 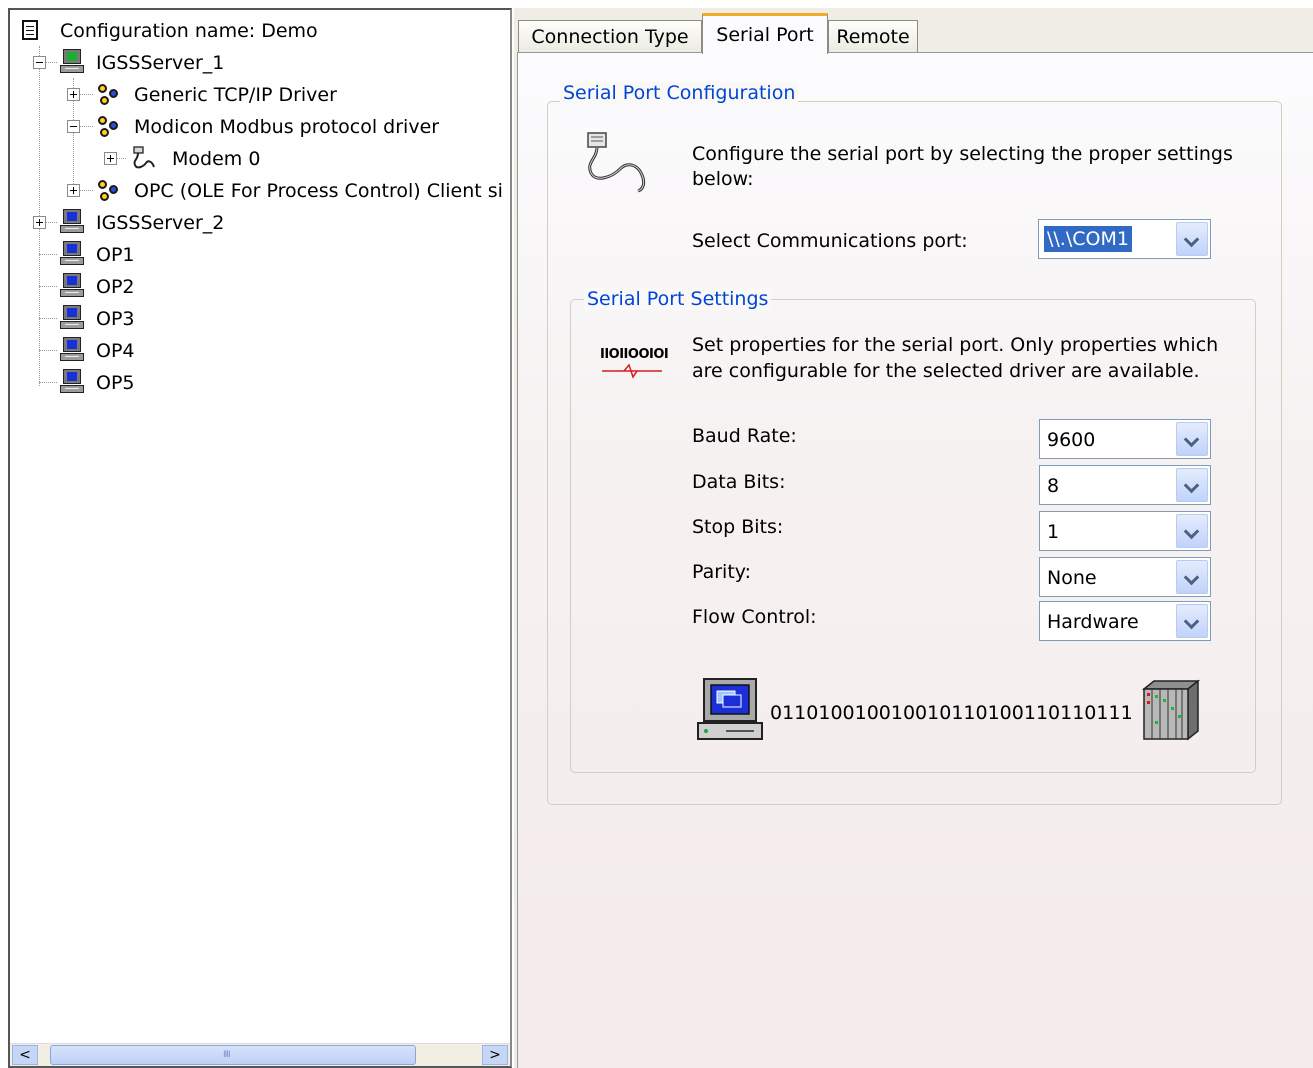 What do you see at coordinates (1125, 577) in the screenshot?
I see `parity-select: None` at bounding box center [1125, 577].